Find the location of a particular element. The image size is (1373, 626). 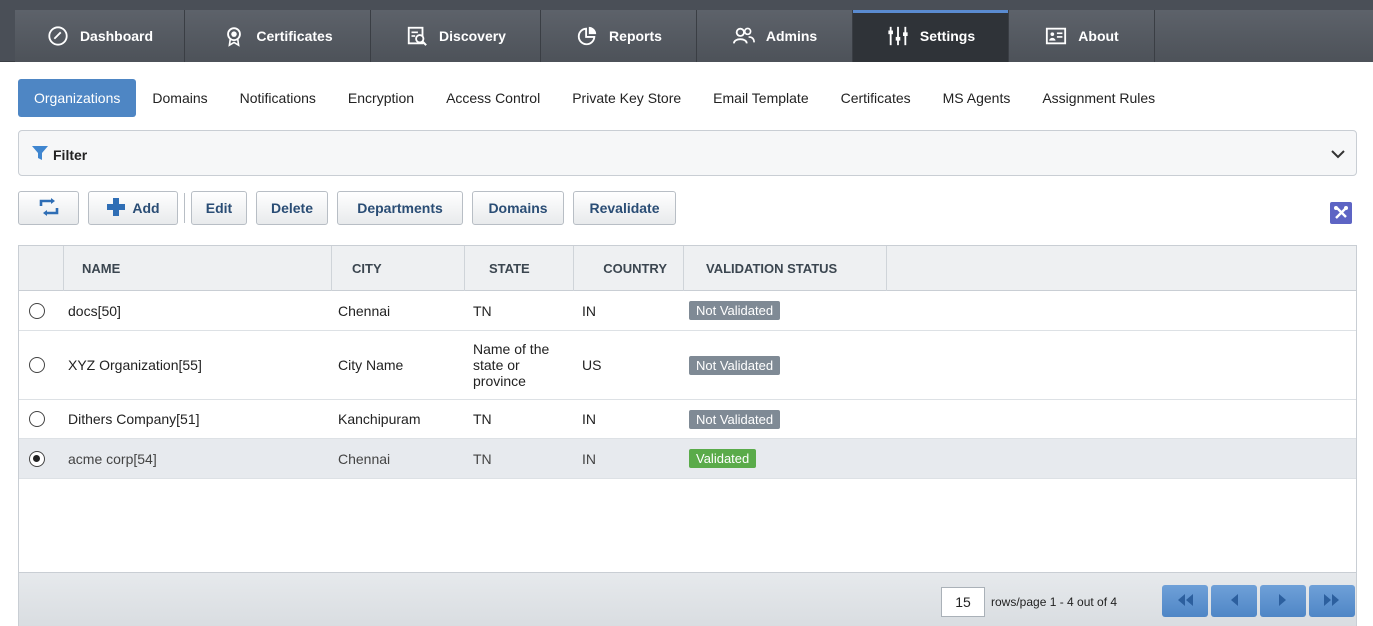

tab-about: About is located at coordinates (1082, 36).